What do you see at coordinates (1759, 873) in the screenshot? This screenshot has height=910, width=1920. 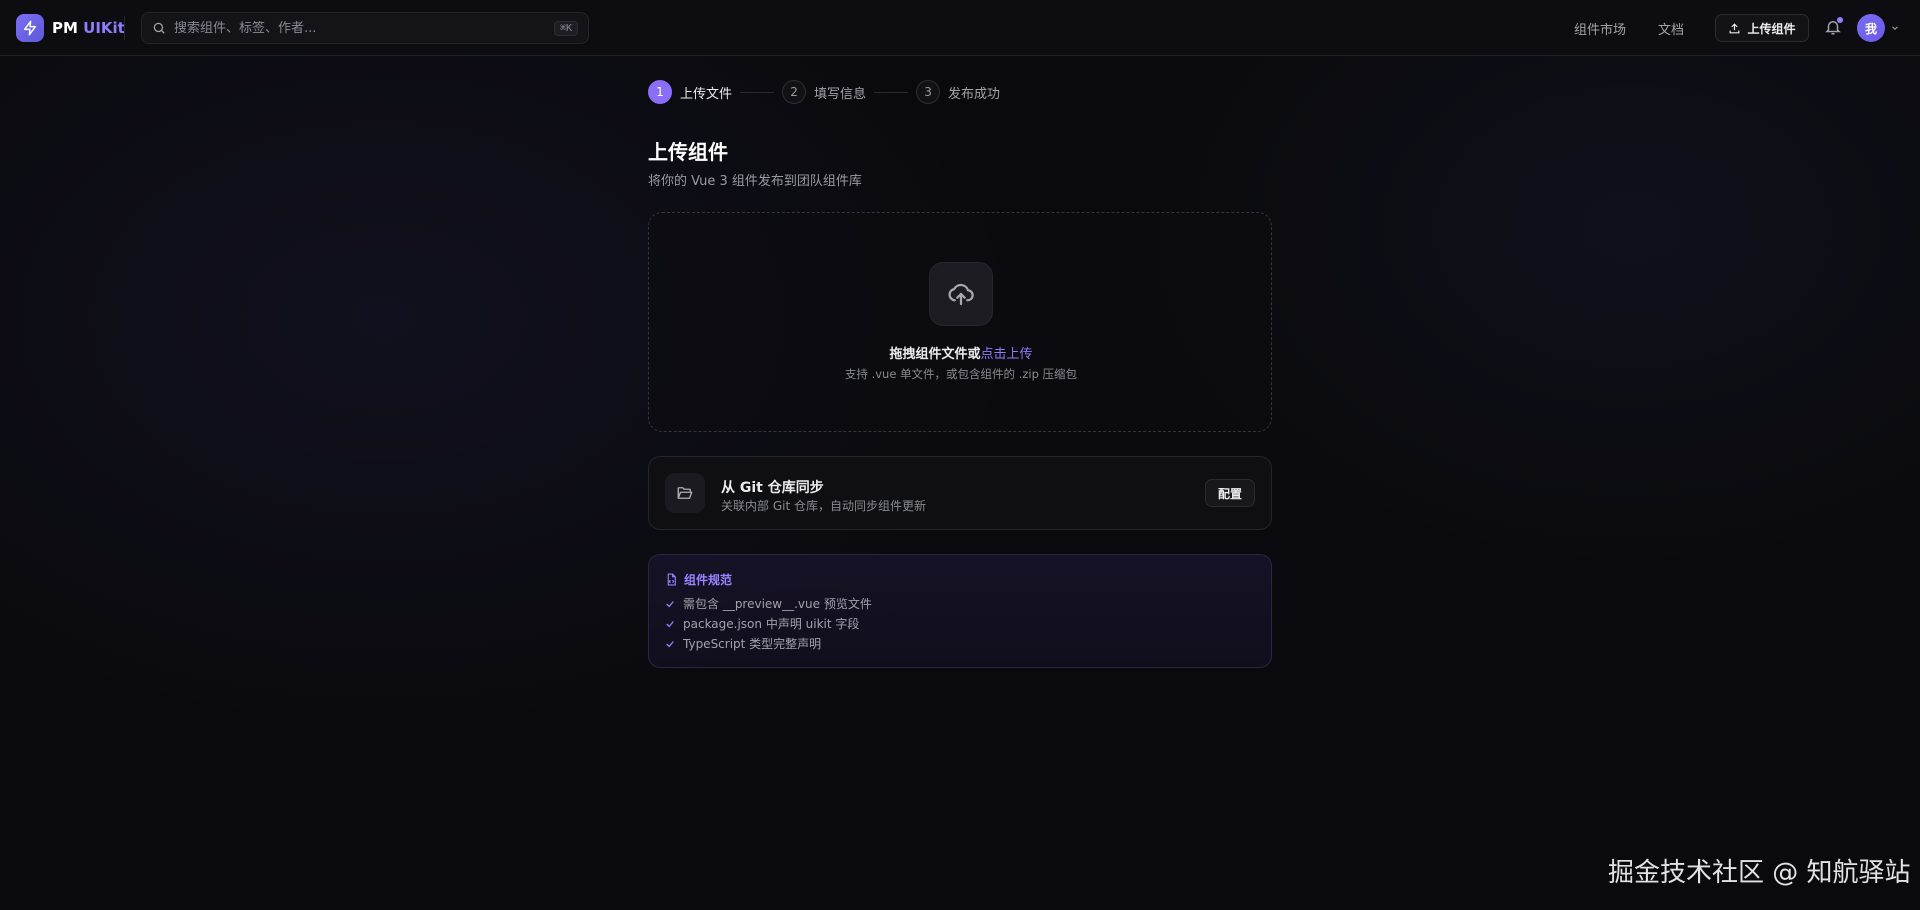 I see `watermark: 掘金技术社区 @ 知航驿站` at bounding box center [1759, 873].